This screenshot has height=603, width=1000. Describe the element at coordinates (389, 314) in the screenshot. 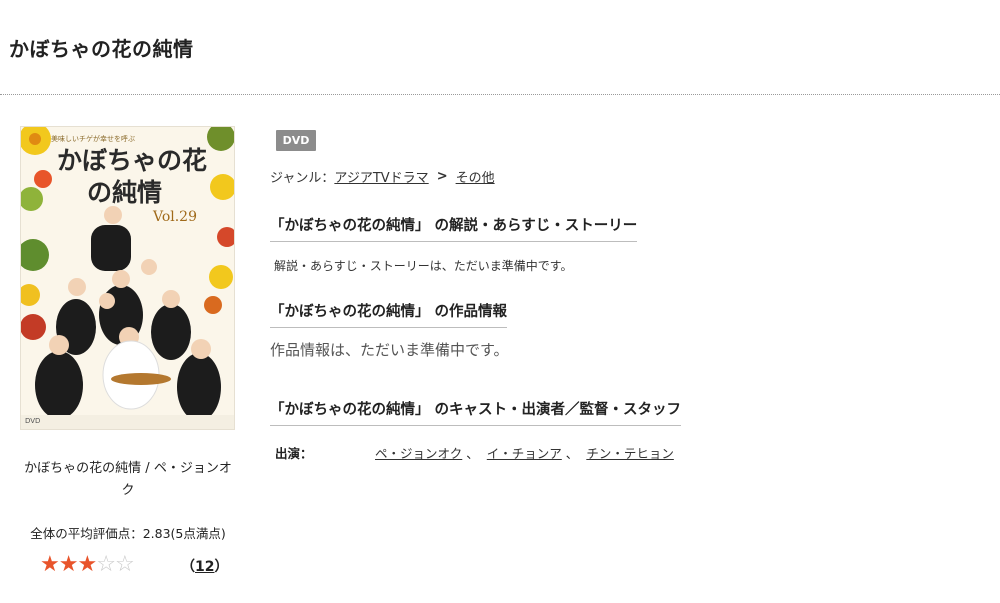

I see `info-heading: 「かぼちゃの花の純情」 の作品情報` at that location.